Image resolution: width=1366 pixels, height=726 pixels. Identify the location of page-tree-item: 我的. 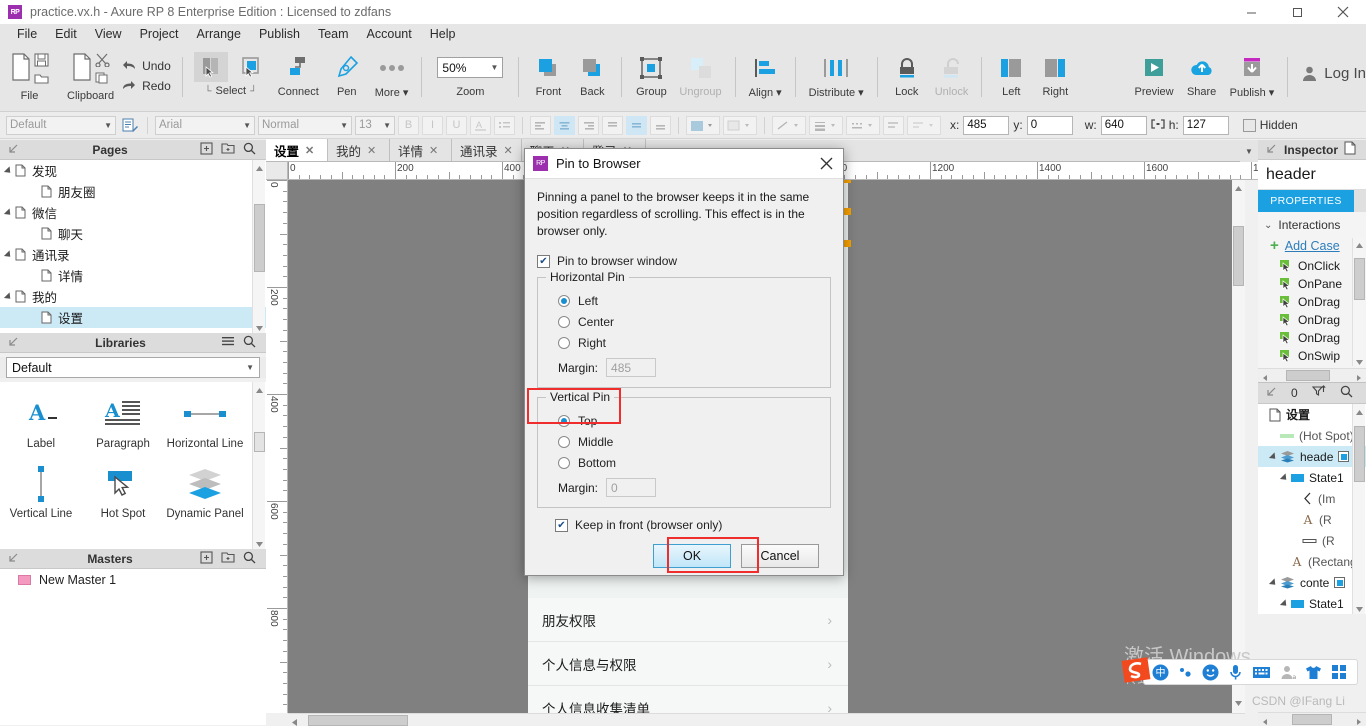
(133, 296).